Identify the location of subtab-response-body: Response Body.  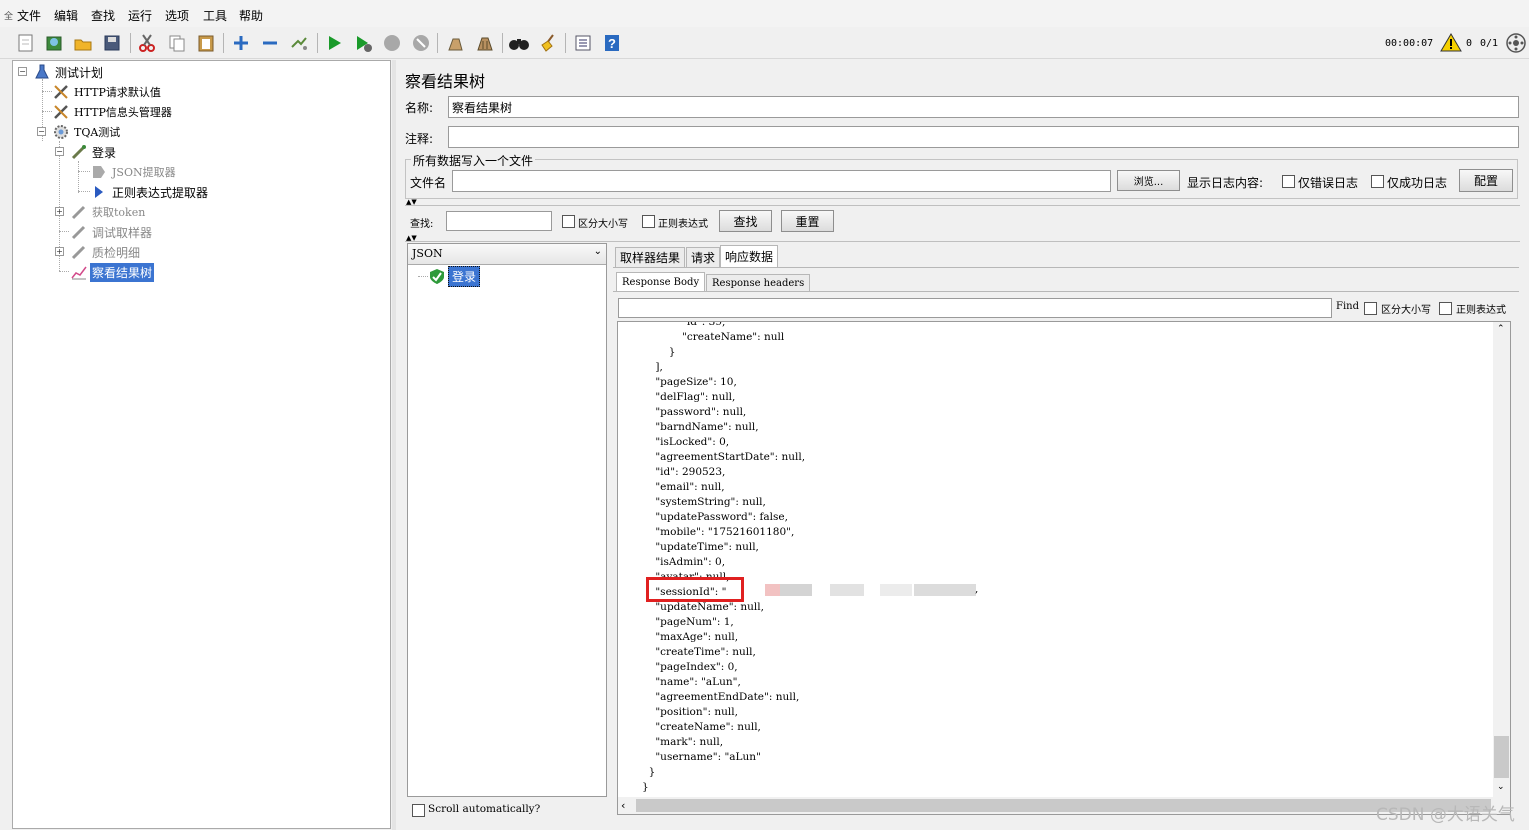
(661, 281).